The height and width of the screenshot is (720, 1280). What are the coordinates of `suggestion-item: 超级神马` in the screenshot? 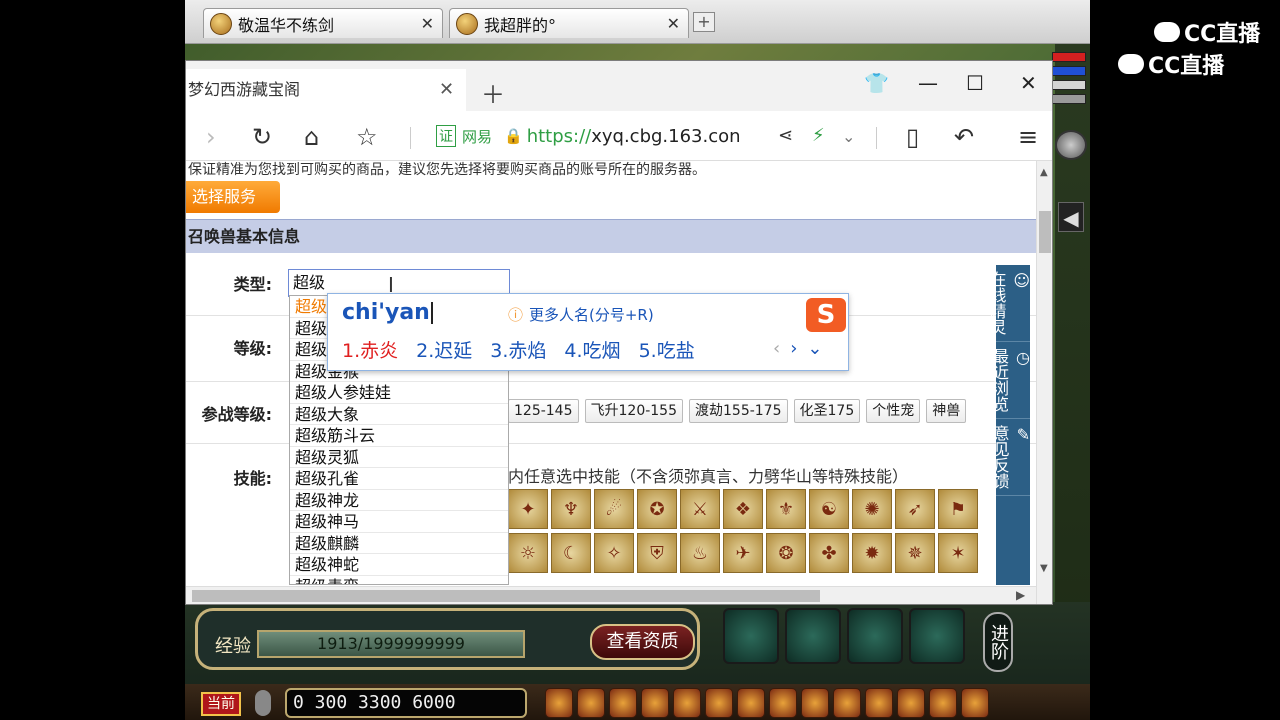 It's located at (399, 522).